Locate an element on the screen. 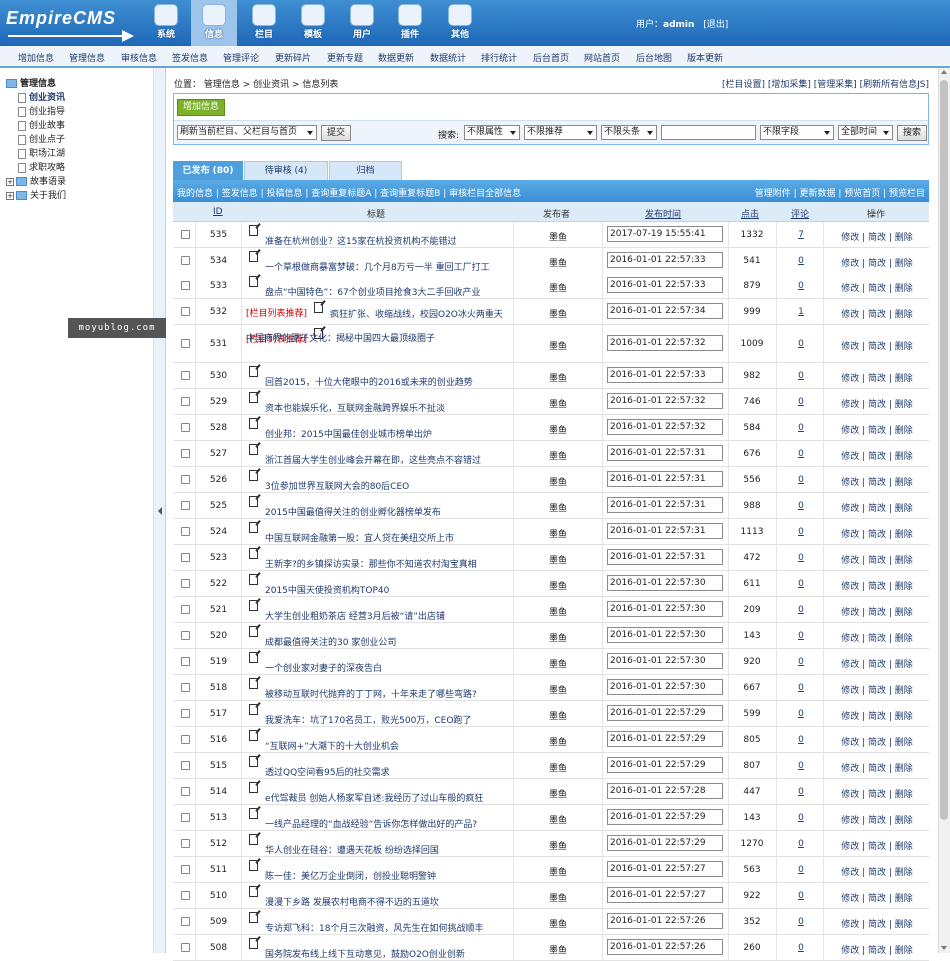  row-time-input: 2016-01-01 22:57:27 is located at coordinates (665, 869).